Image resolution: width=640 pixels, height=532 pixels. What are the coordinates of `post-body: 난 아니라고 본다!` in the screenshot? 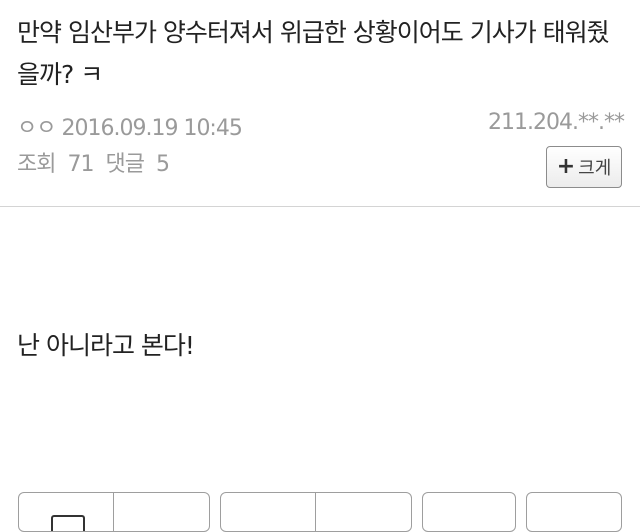 It's located at (106, 345).